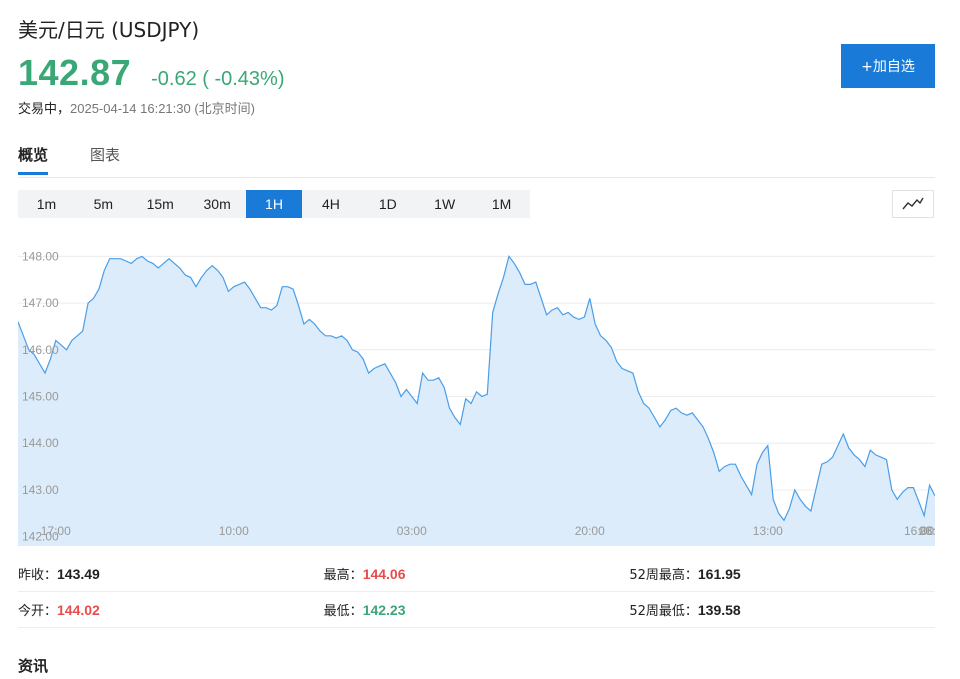  Describe the element at coordinates (40, 397) in the screenshot. I see `y-tick-label: 145.00` at that location.